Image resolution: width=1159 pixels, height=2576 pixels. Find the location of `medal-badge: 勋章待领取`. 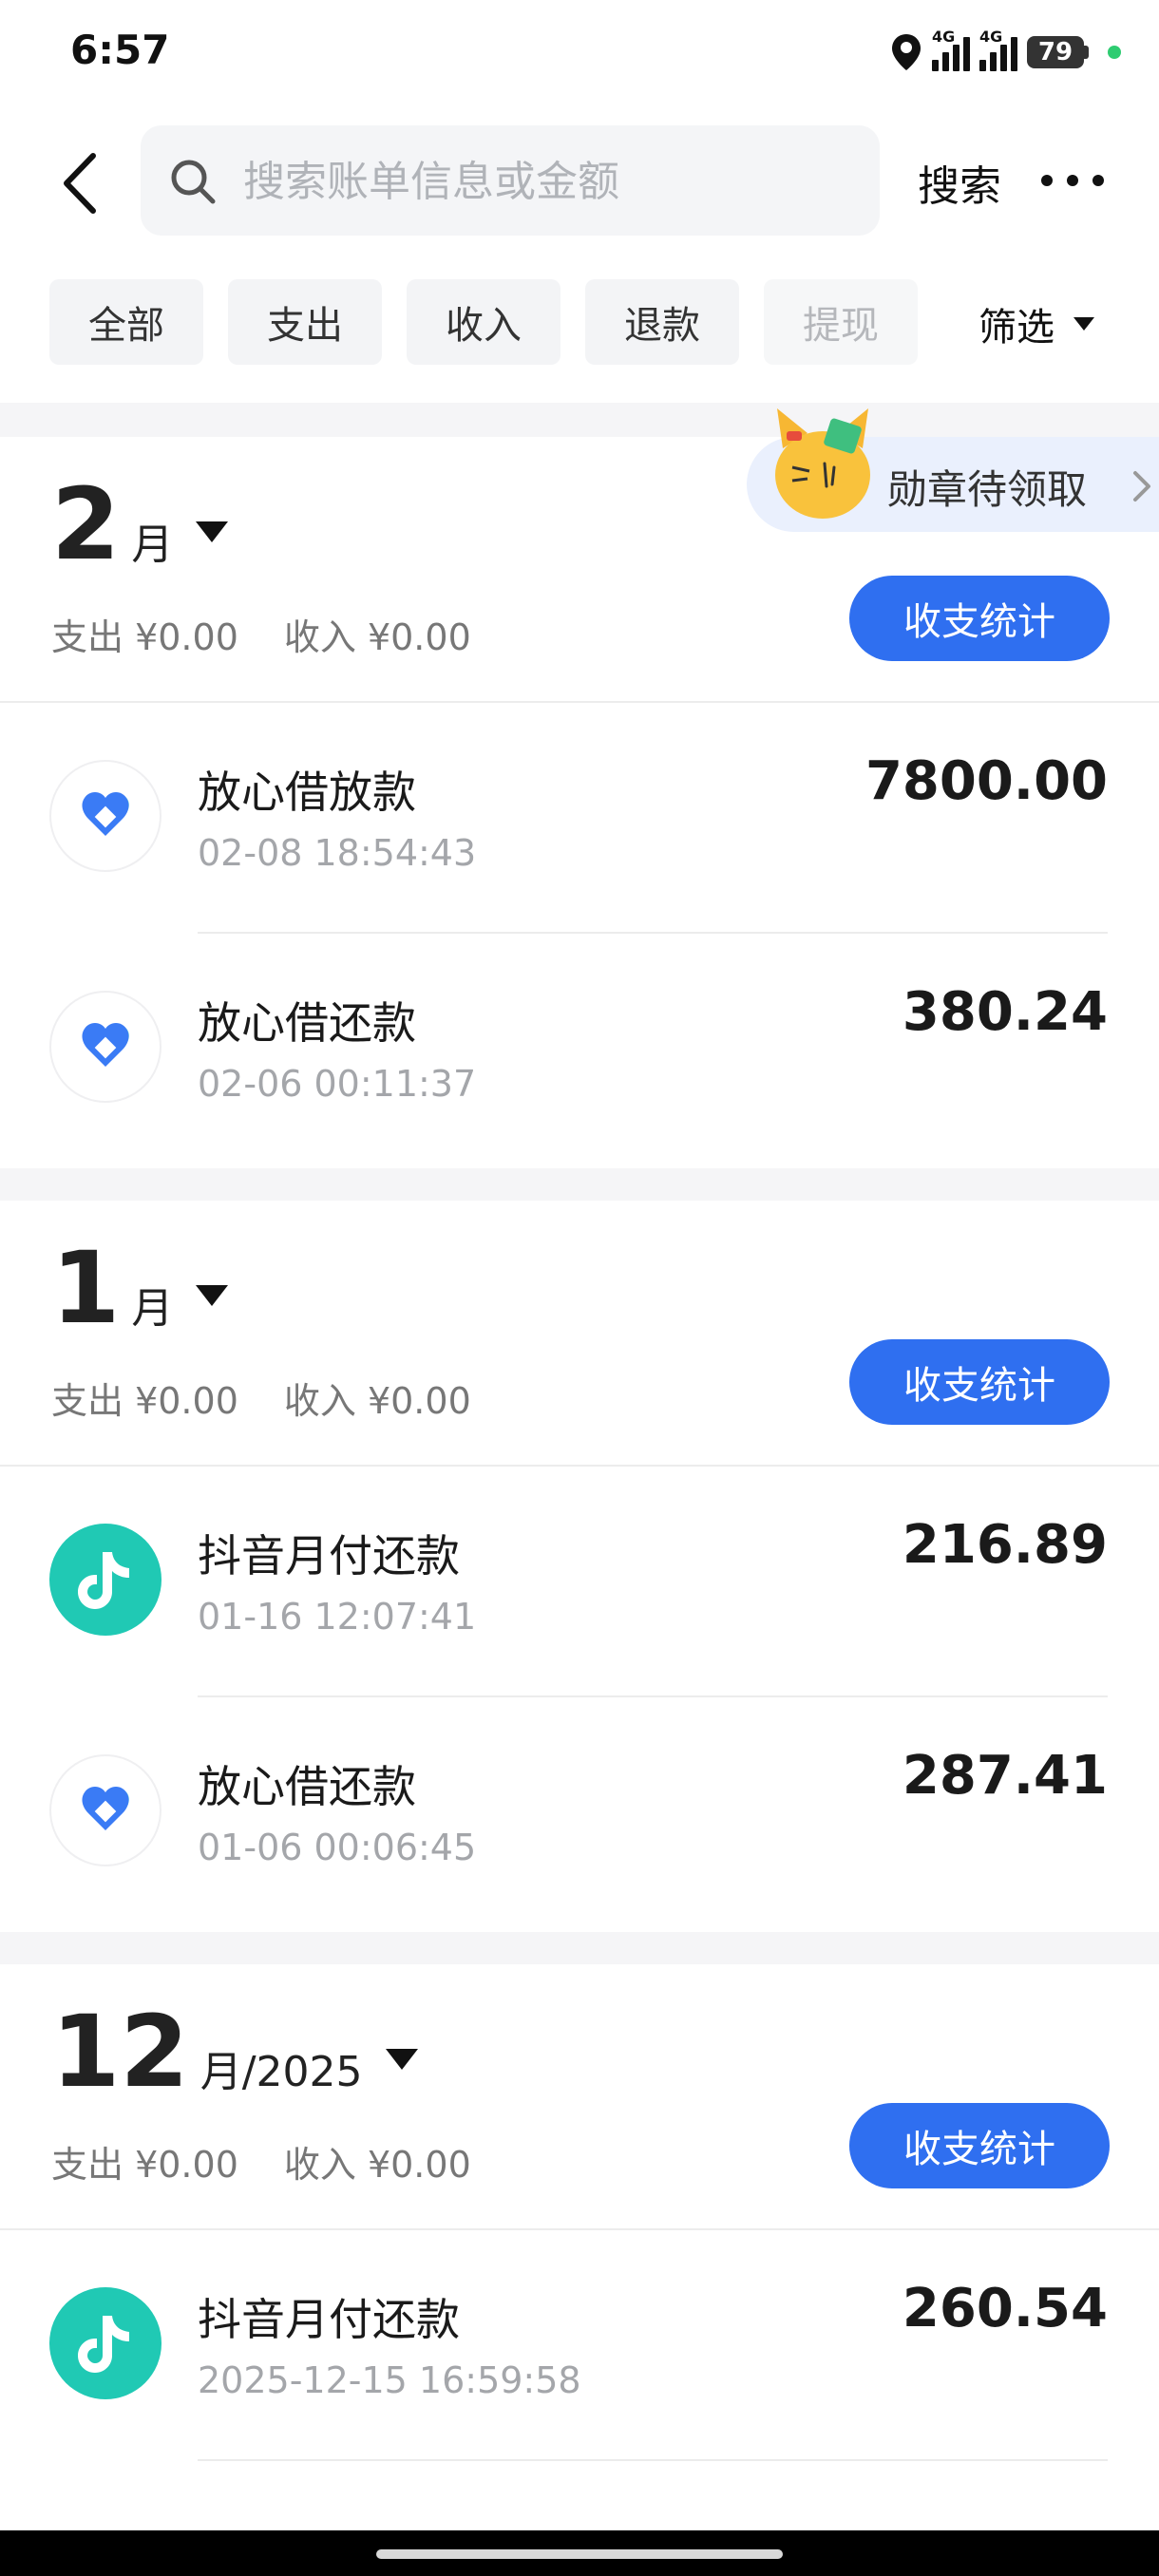

medal-badge: 勋章待领取 is located at coordinates (953, 470).